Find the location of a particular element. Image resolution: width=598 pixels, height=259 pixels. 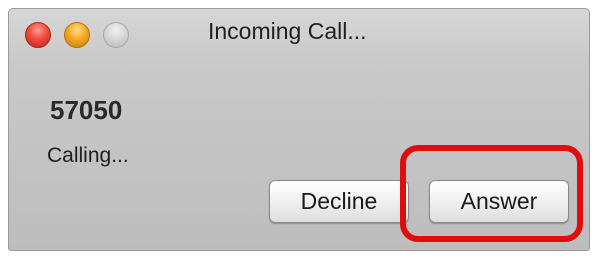

decline-button: Decline is located at coordinates (339, 201).